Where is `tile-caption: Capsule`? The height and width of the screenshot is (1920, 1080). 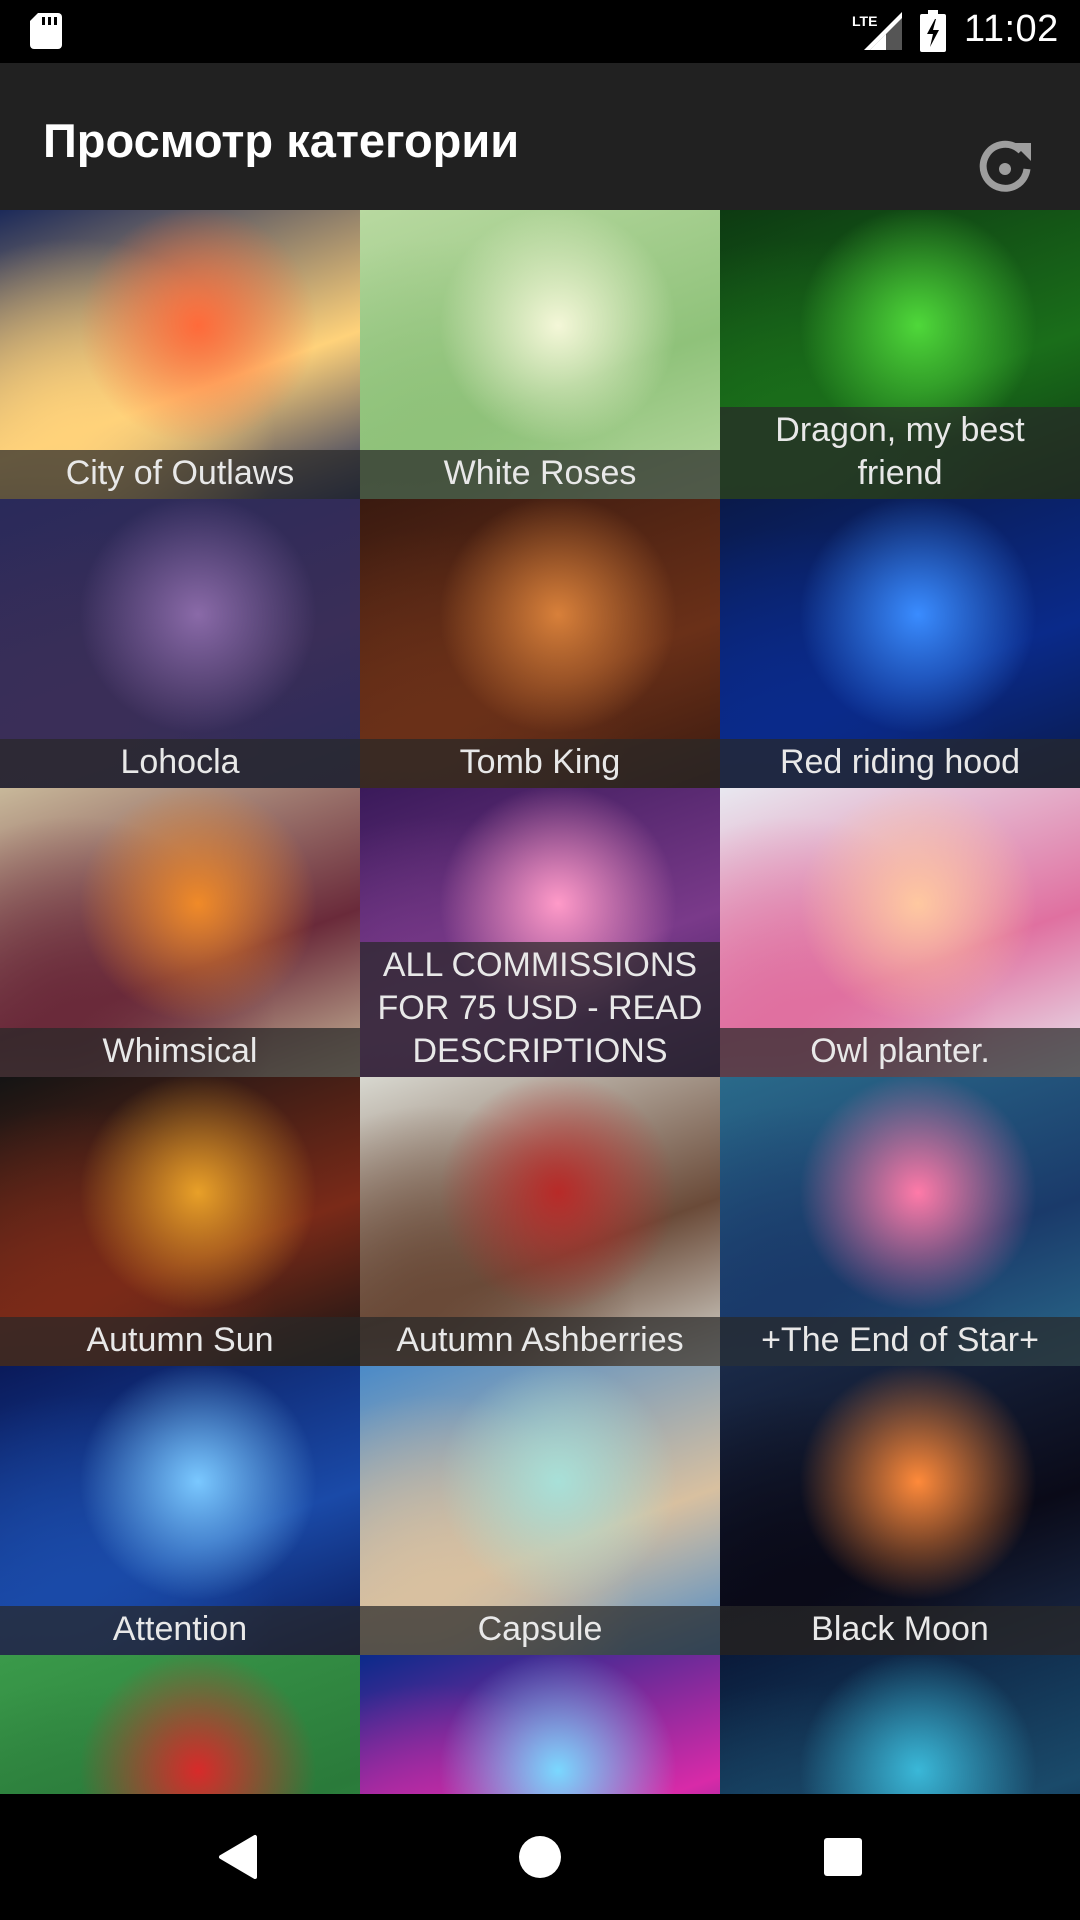
tile-caption: Capsule is located at coordinates (540, 1630).